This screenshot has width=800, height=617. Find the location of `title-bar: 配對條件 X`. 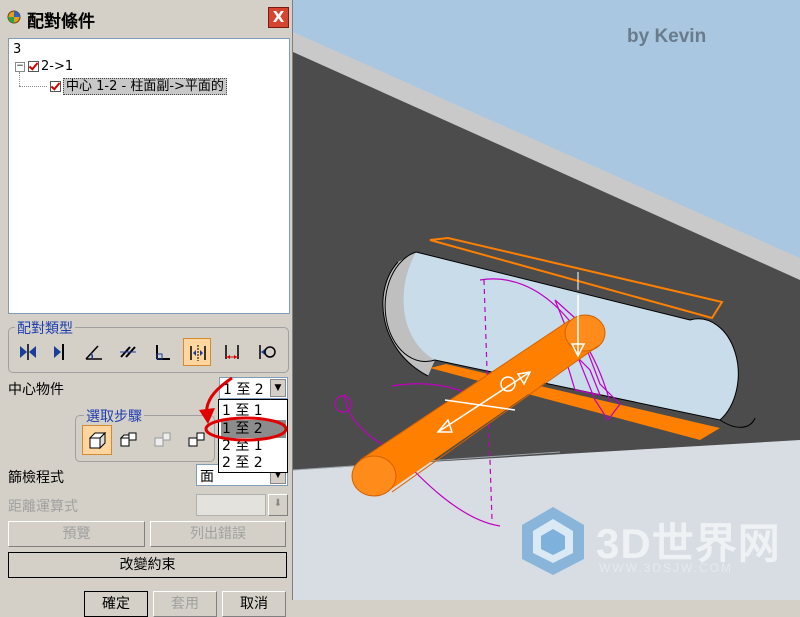

title-bar: 配對條件 X is located at coordinates (146, 17).